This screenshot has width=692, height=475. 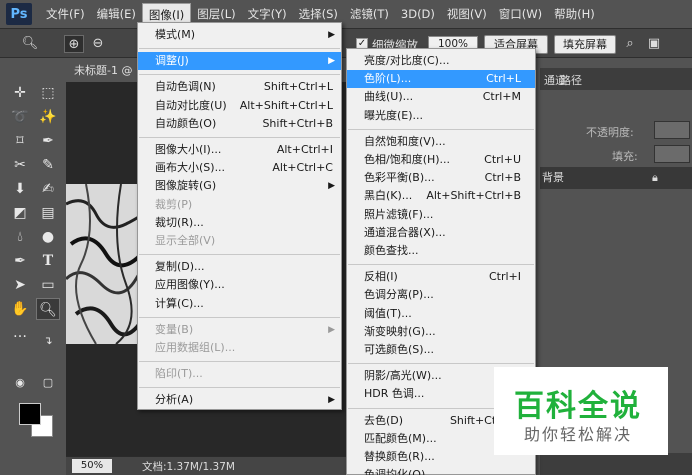 What do you see at coordinates (20, 189) in the screenshot?
I see `clone-stamp-icon: ⬇` at bounding box center [20, 189].